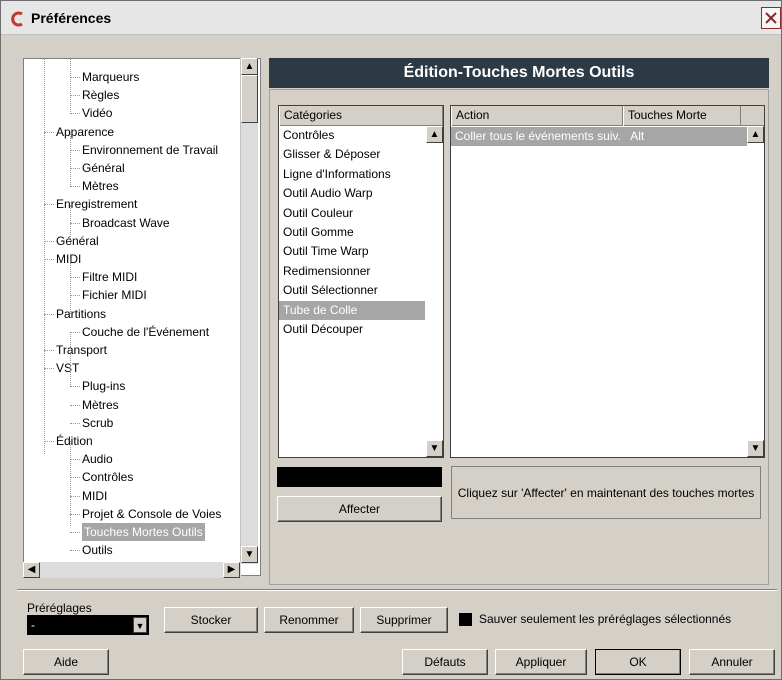  Describe the element at coordinates (97, 113) in the screenshot. I see `tree-item: Vidéo` at that location.